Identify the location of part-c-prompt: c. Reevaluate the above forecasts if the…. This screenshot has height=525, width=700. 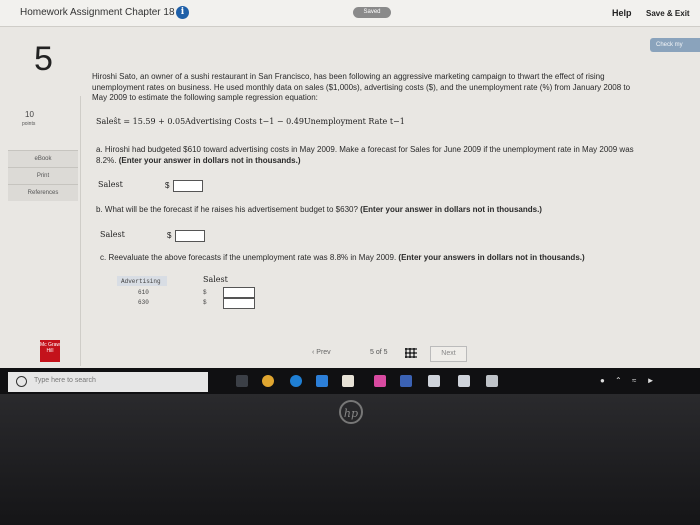
(248, 257).